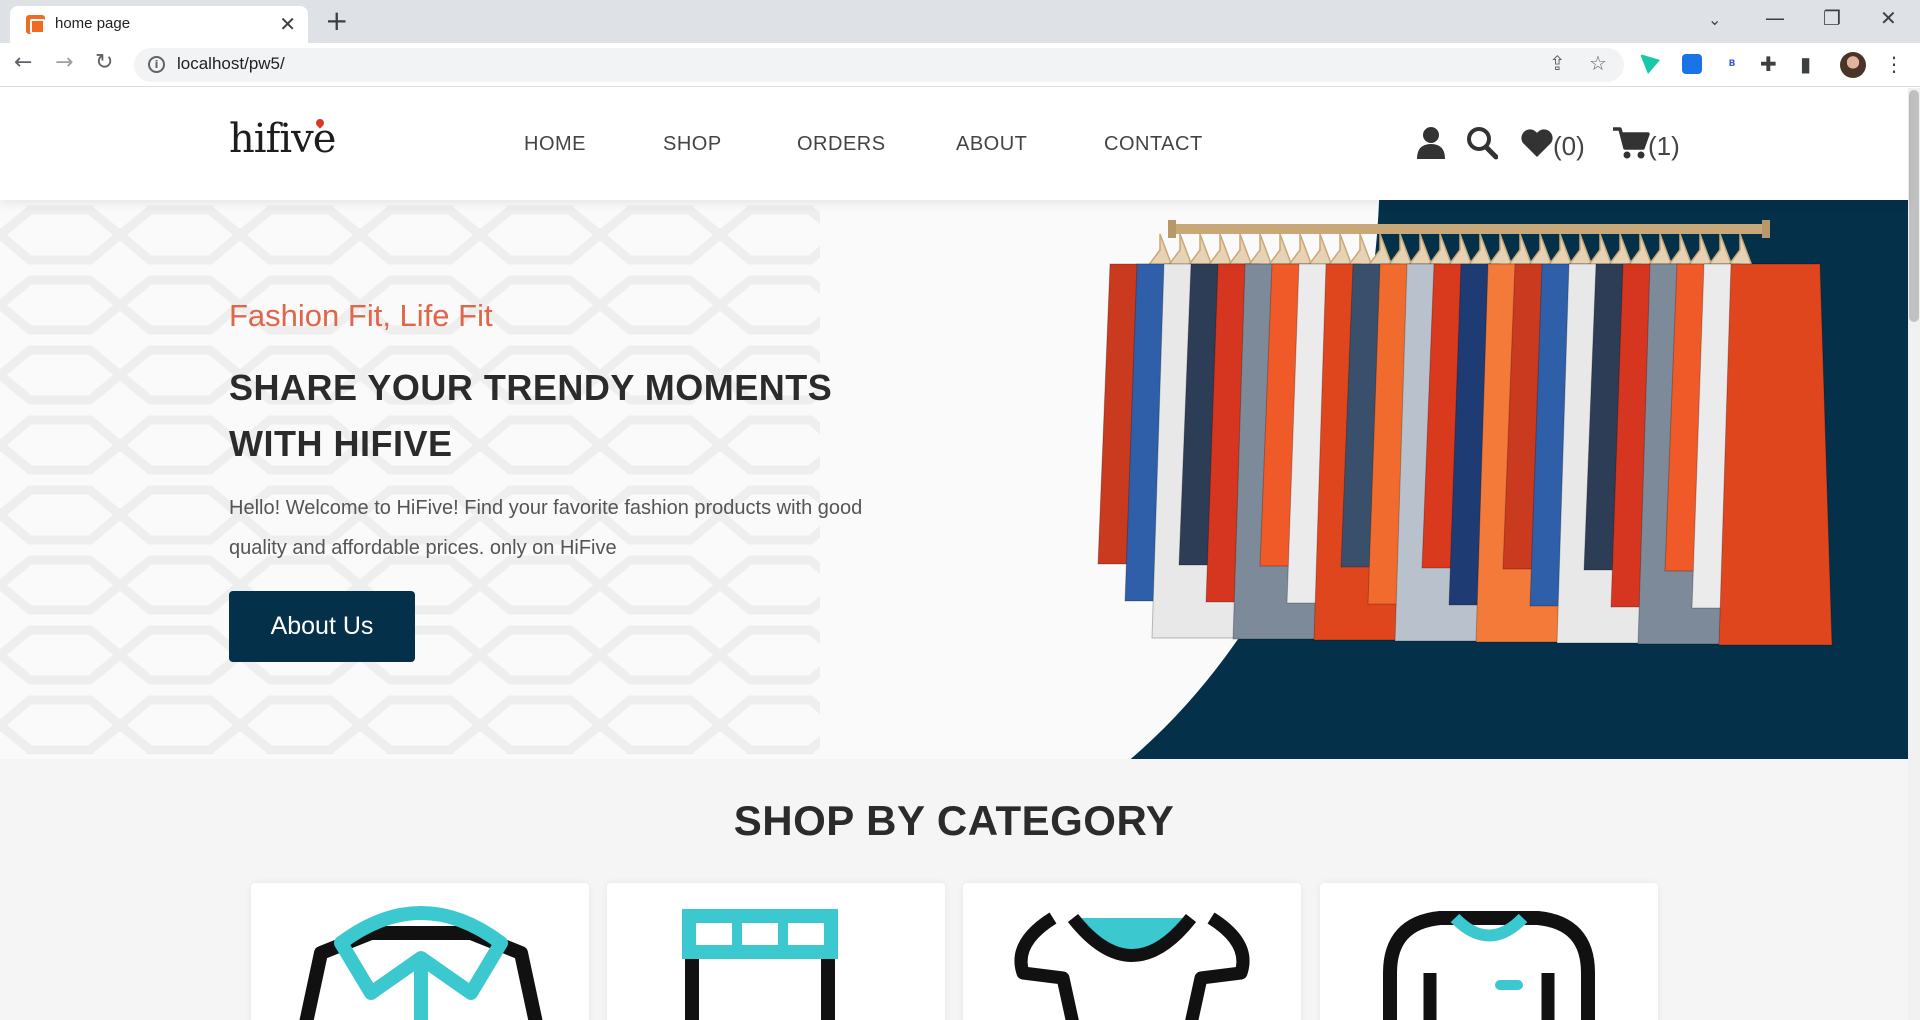 The image size is (1920, 1020). What do you see at coordinates (156, 64) in the screenshot?
I see `site-info-icon: i` at bounding box center [156, 64].